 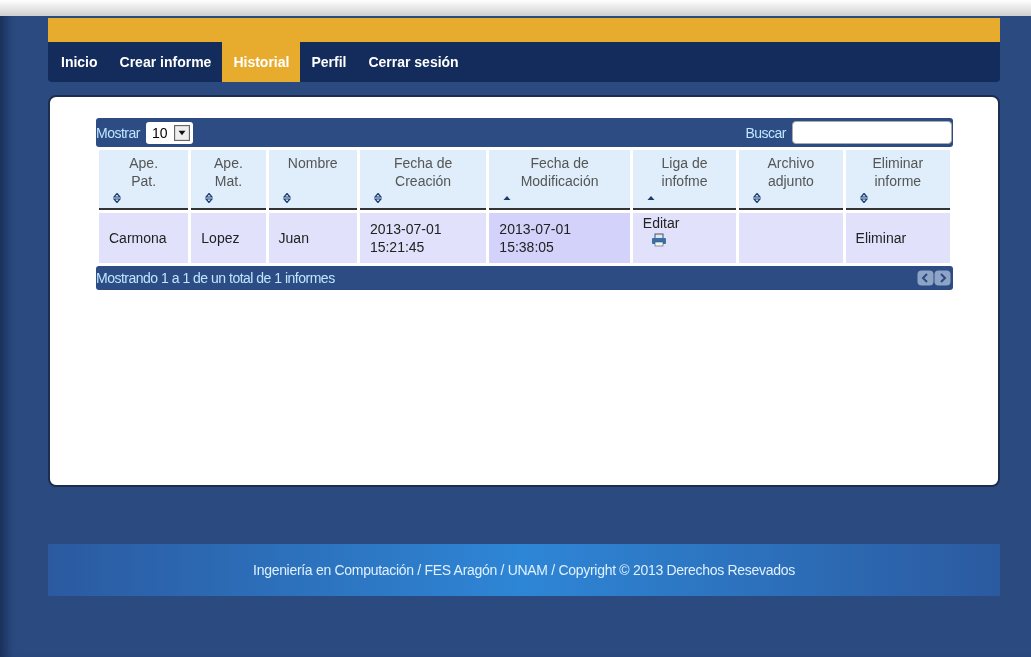 I want to click on column-header: Eliminar informe, so click(x=897, y=180).